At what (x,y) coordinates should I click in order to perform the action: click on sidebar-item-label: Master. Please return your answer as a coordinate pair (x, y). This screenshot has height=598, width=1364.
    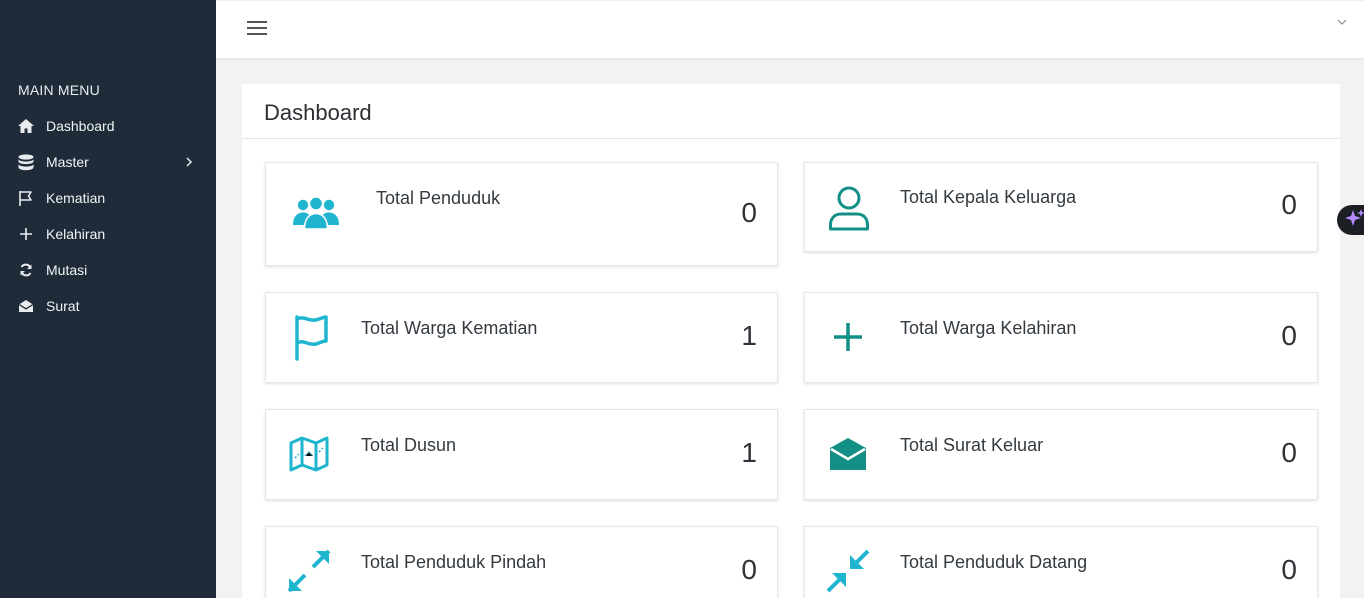
    Looking at the image, I should click on (67, 162).